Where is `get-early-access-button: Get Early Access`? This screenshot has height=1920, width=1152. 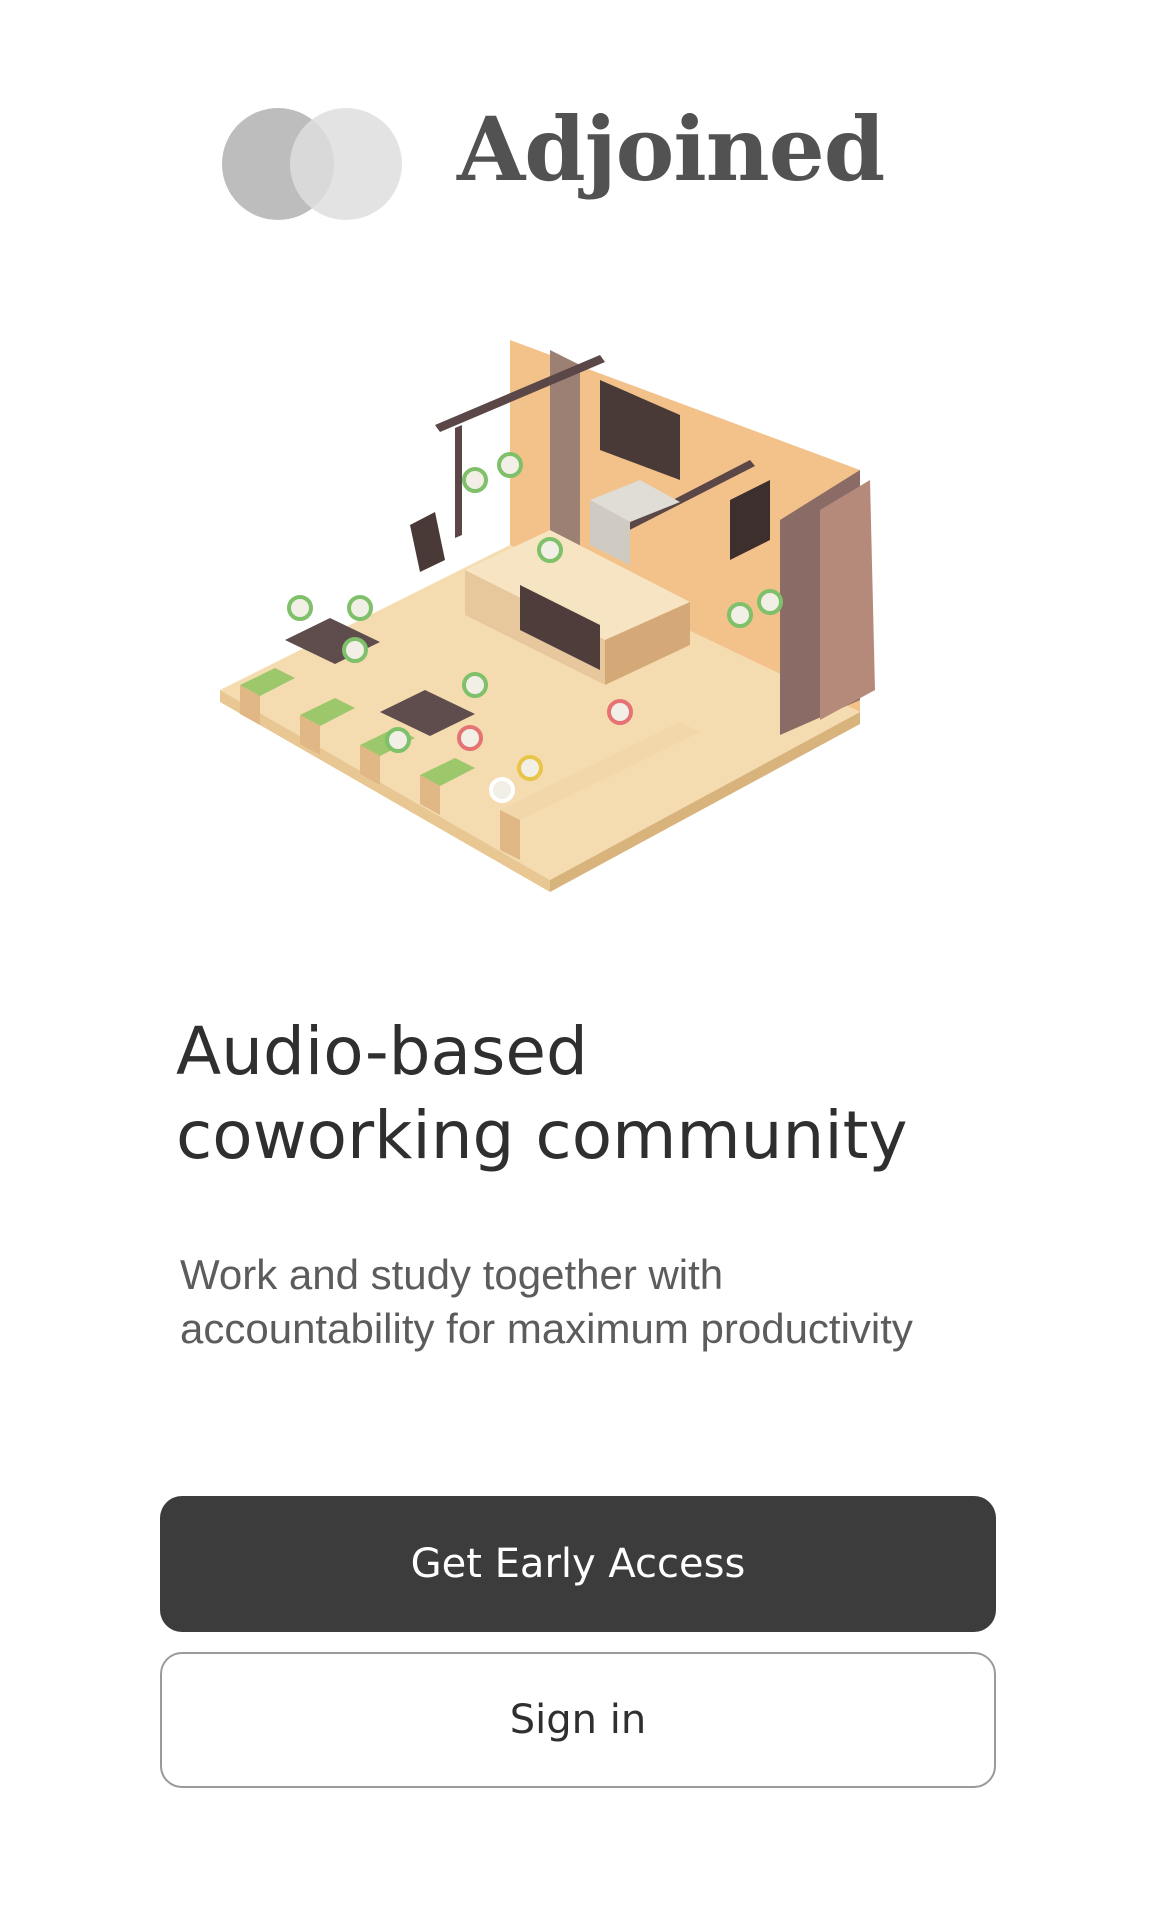 get-early-access-button: Get Early Access is located at coordinates (578, 1564).